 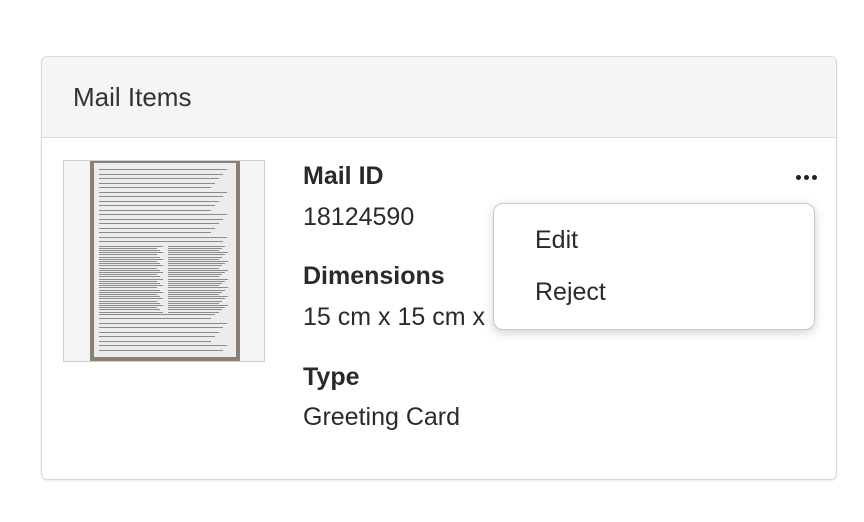 What do you see at coordinates (359, 217) in the screenshot?
I see `mail-id-value: 18124590` at bounding box center [359, 217].